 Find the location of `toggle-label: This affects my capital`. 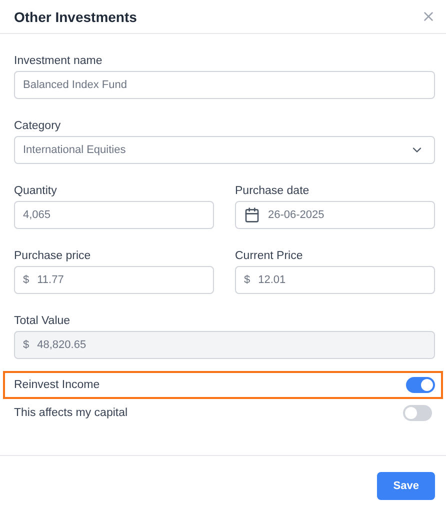

toggle-label: This affects my capital is located at coordinates (71, 413).